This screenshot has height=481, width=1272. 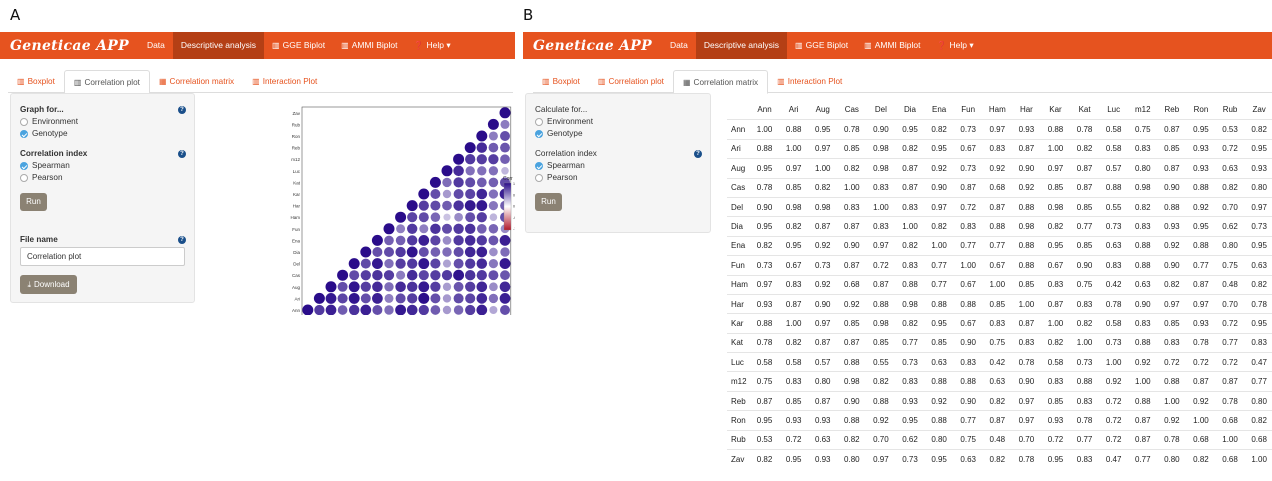 What do you see at coordinates (738, 168) in the screenshot?
I see `row-header: Aug` at bounding box center [738, 168].